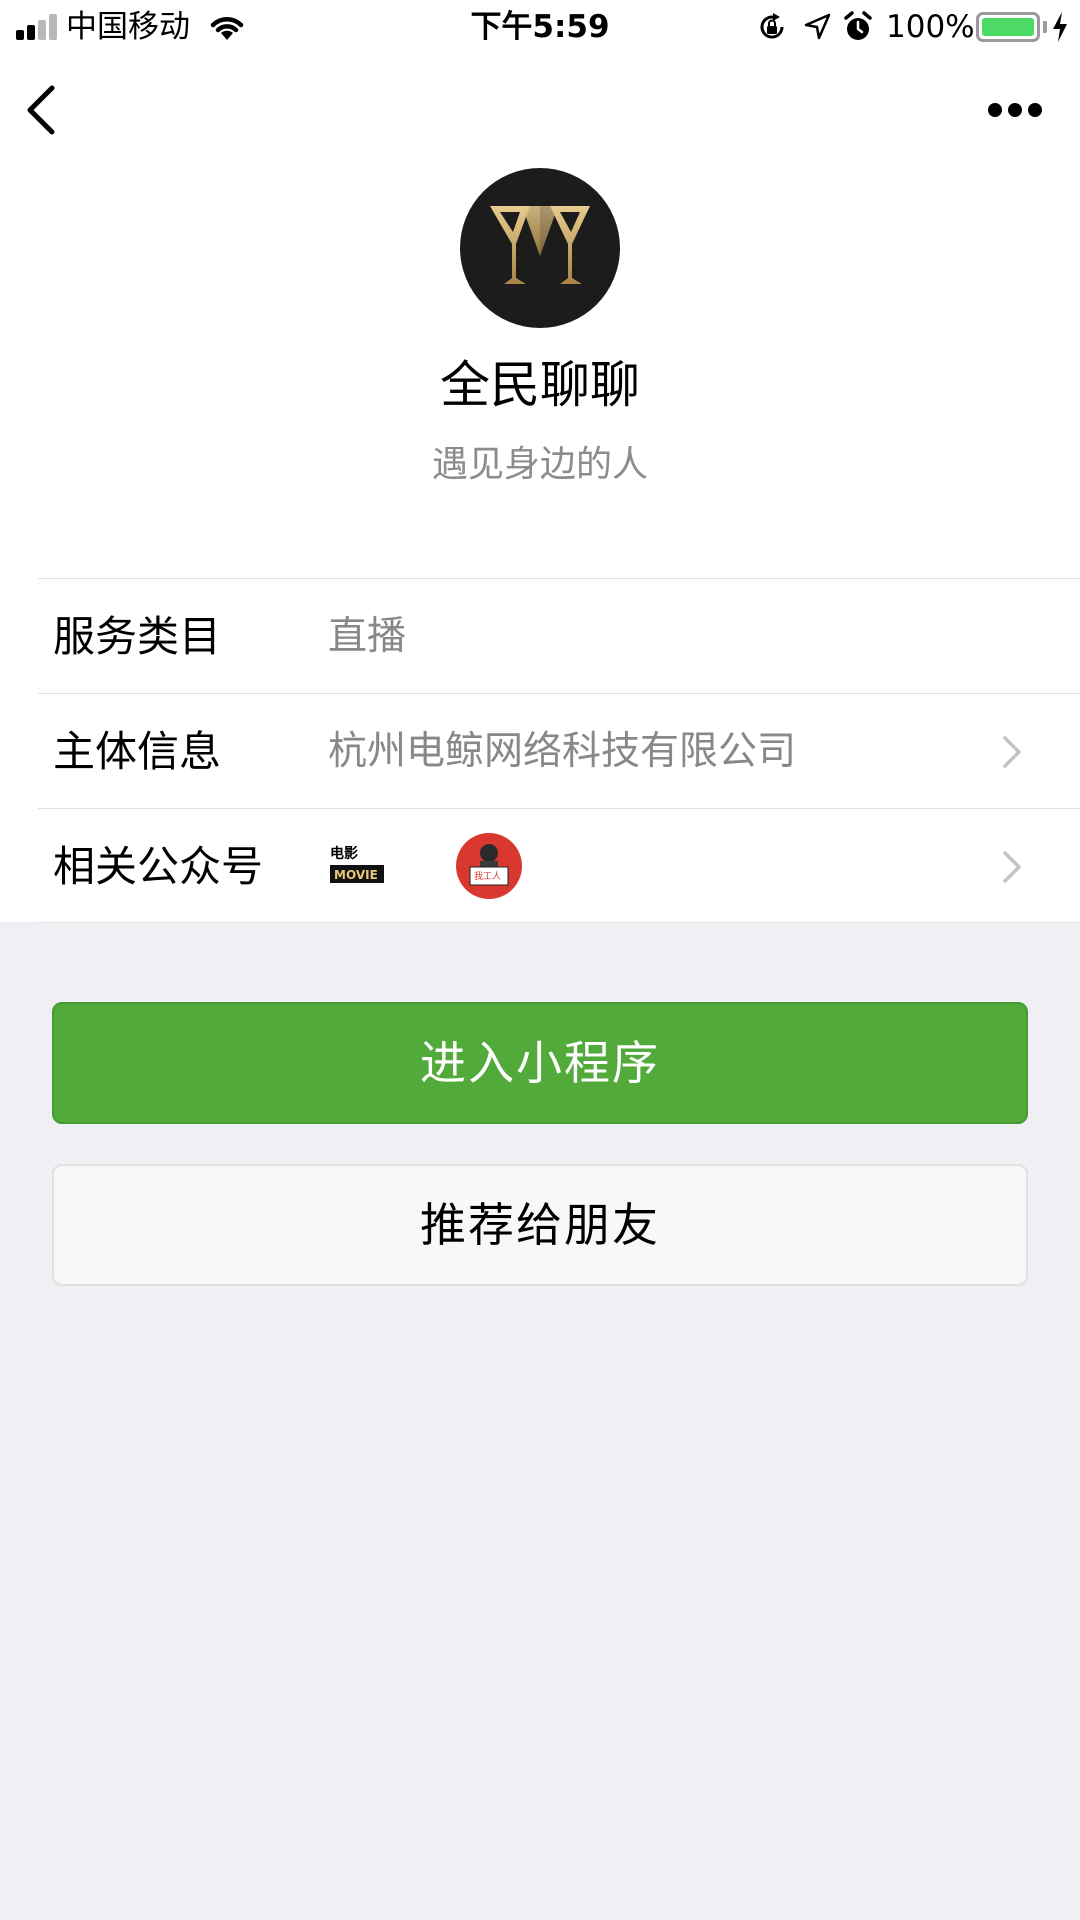  I want to click on movie-account-icon: 电影 MOVIE, so click(358, 867).